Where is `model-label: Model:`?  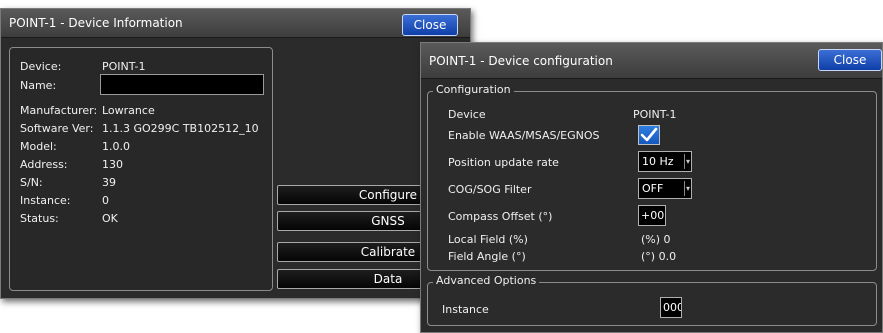
model-label: Model: is located at coordinates (38, 146).